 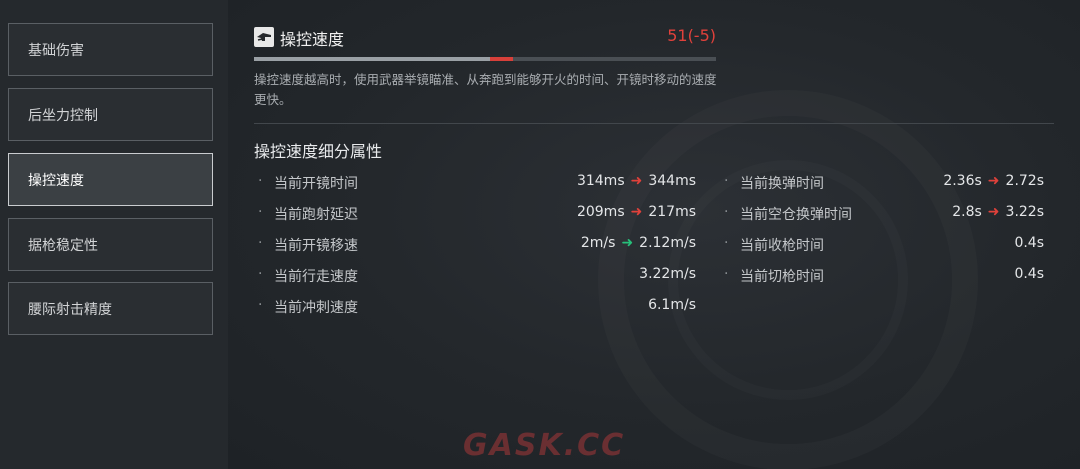 What do you see at coordinates (884, 276) in the screenshot?
I see `stat-row: · 当前切枪时间 0.4s` at bounding box center [884, 276].